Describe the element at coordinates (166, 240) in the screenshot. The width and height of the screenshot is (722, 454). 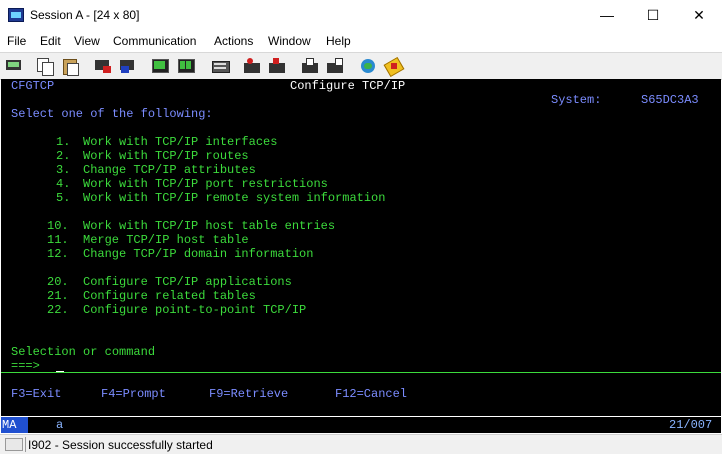
I see `menu-option: Merge TCP/IP host table` at that location.